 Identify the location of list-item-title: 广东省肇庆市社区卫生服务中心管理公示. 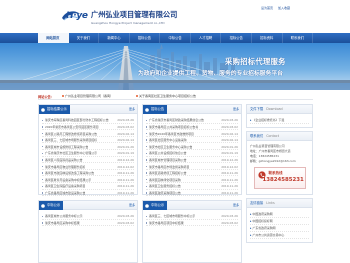
(71, 153).